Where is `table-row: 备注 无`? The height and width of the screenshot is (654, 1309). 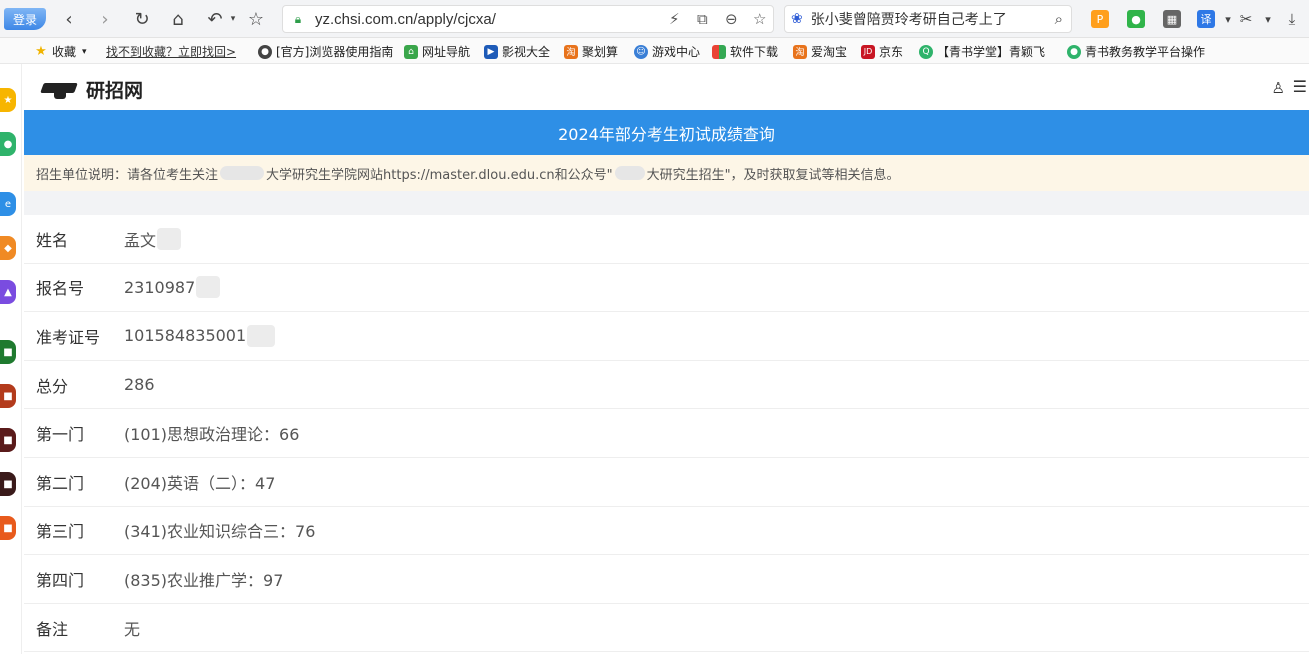 table-row: 备注 无 is located at coordinates (666, 628).